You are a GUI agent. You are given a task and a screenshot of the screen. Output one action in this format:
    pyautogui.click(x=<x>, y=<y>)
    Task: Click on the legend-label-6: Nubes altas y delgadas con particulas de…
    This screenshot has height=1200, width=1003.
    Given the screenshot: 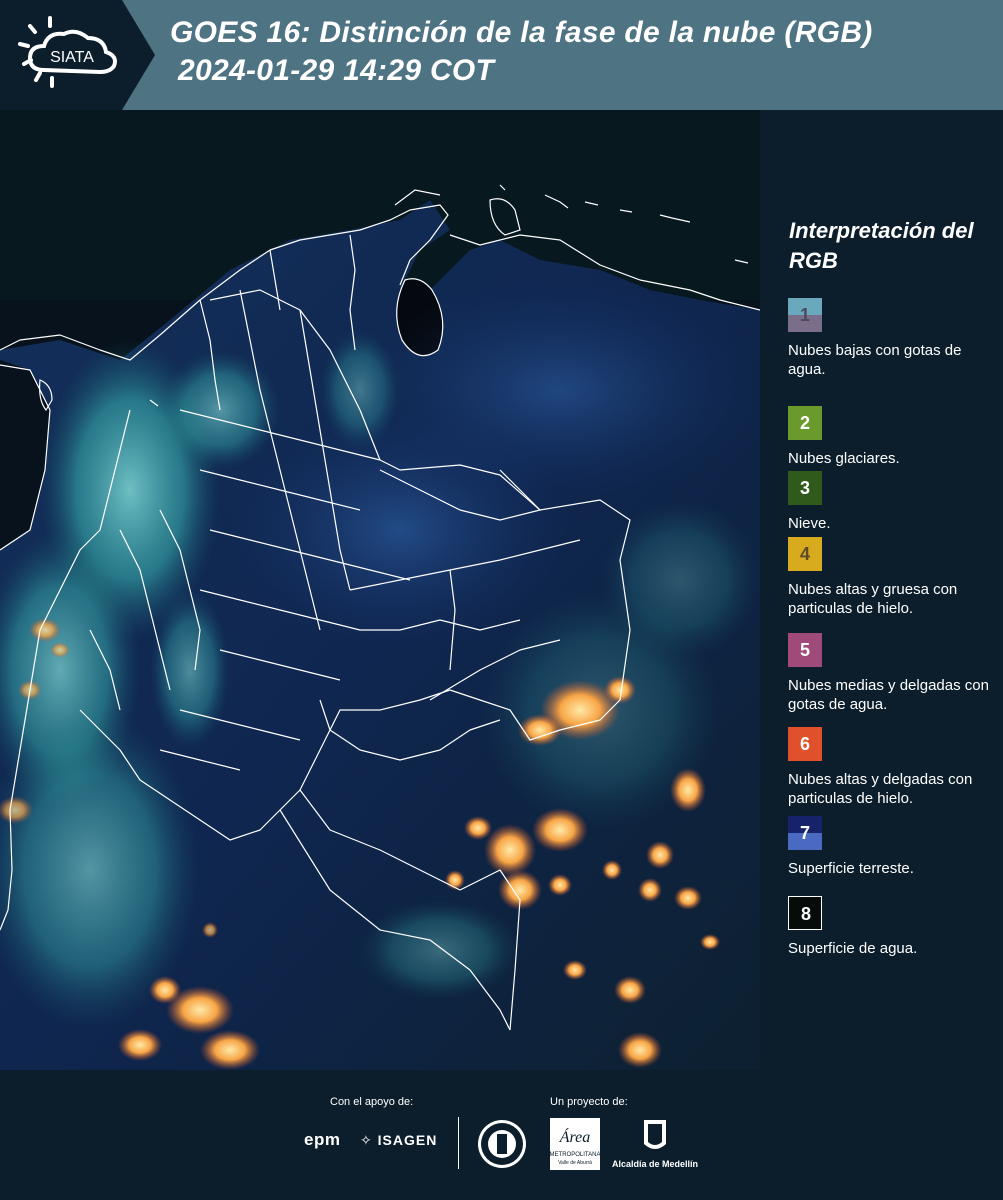 What is the action you would take?
    pyautogui.click(x=880, y=789)
    